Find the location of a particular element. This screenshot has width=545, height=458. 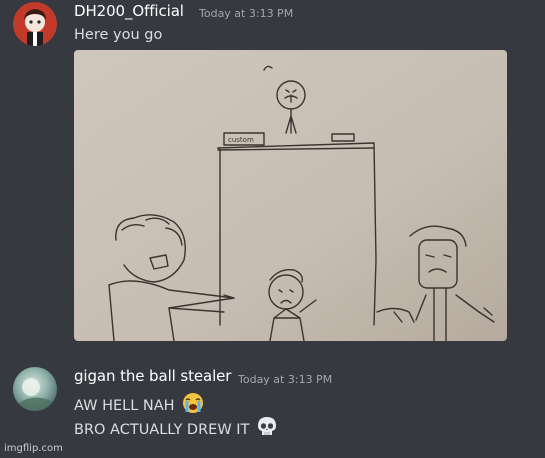

loudly-crying-face-emoji is located at coordinates (193, 405).